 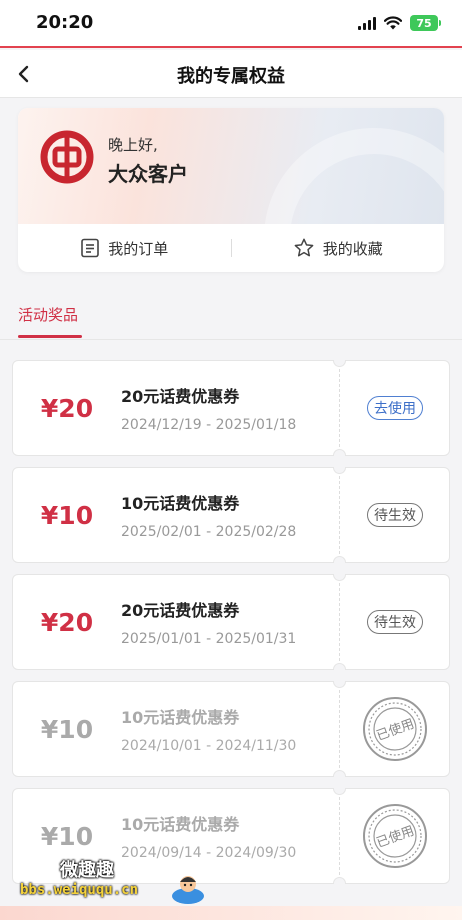 I want to click on customer-level: 大众客户, so click(x=148, y=174).